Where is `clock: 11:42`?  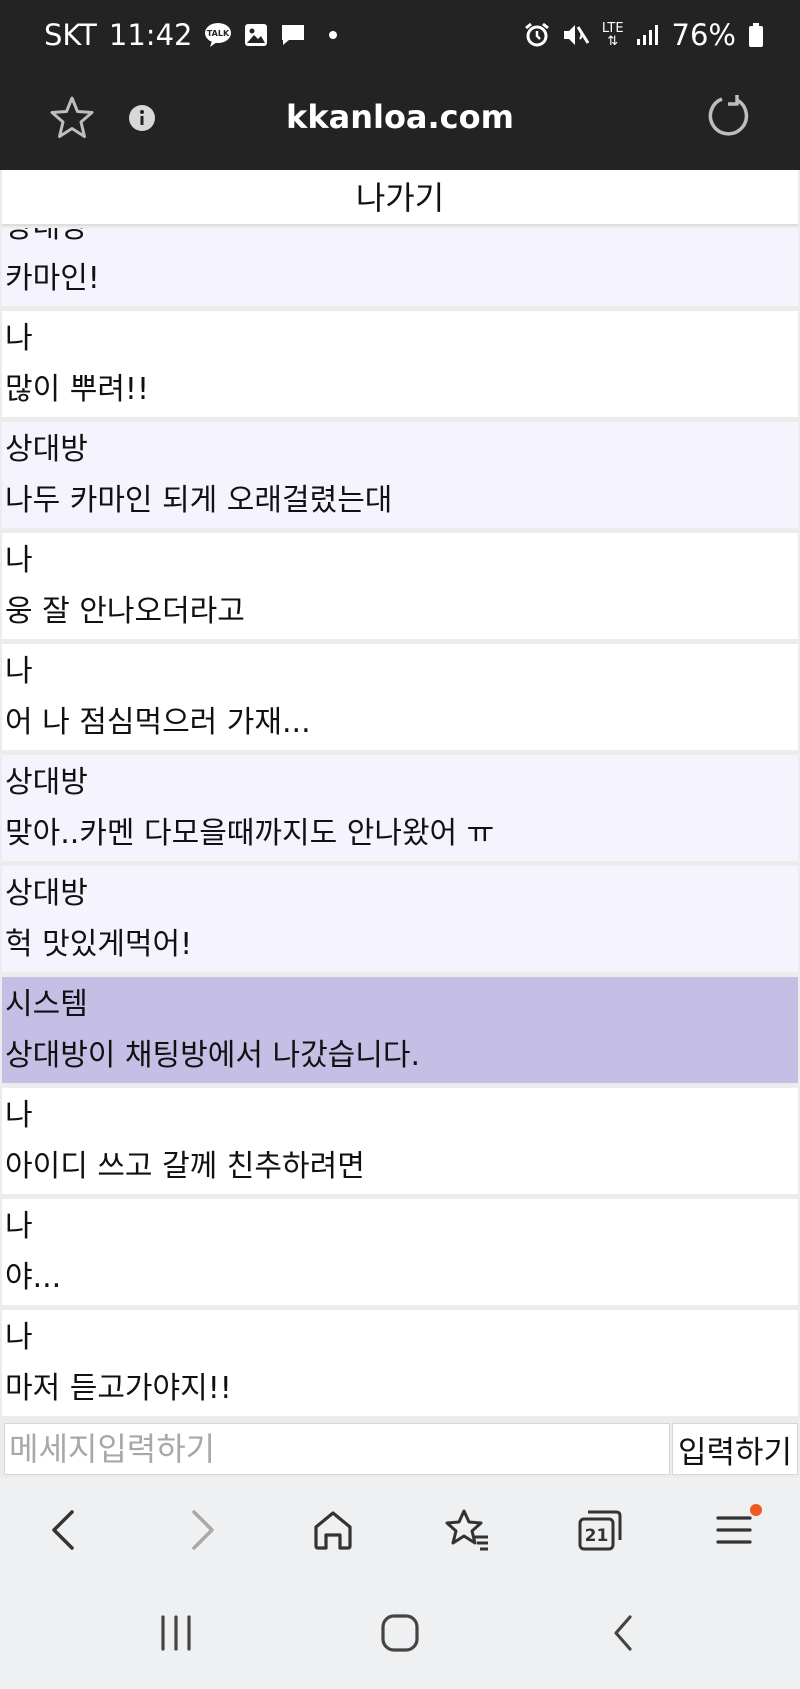
clock: 11:42 is located at coordinates (150, 35).